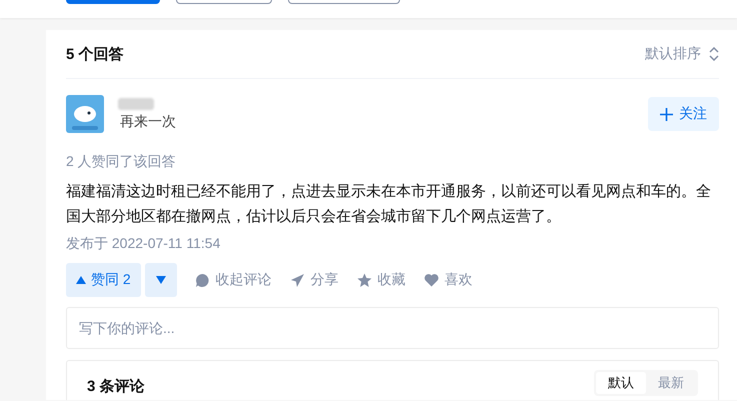 This screenshot has width=737, height=401. I want to click on comments-count-title: 3 条评论, so click(116, 386).